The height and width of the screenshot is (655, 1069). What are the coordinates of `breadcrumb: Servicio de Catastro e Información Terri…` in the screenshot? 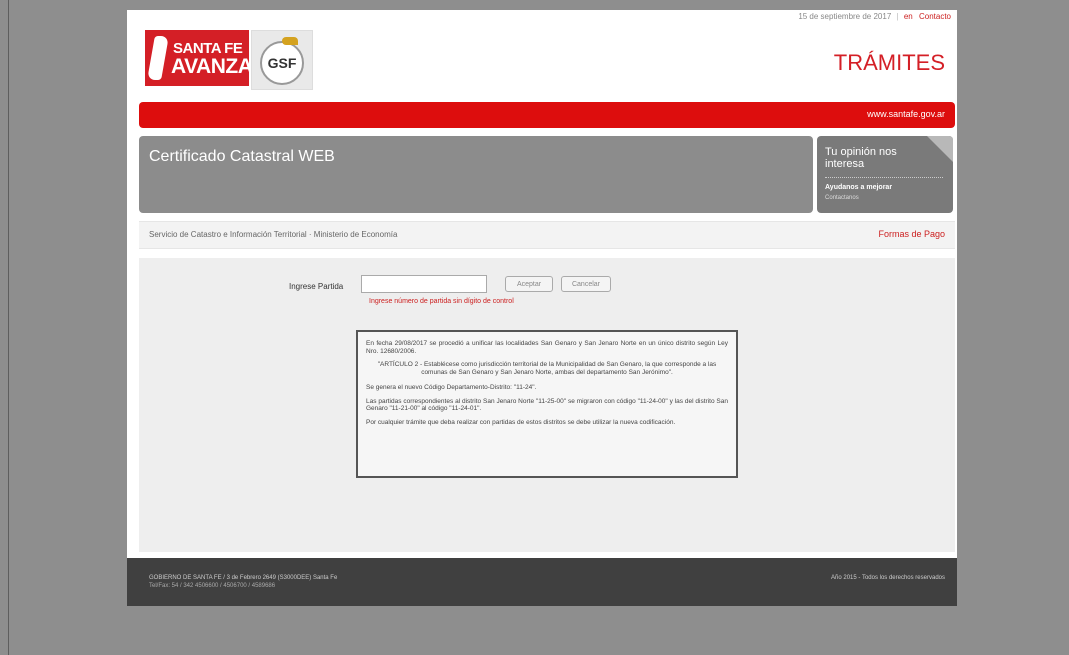 It's located at (547, 235).